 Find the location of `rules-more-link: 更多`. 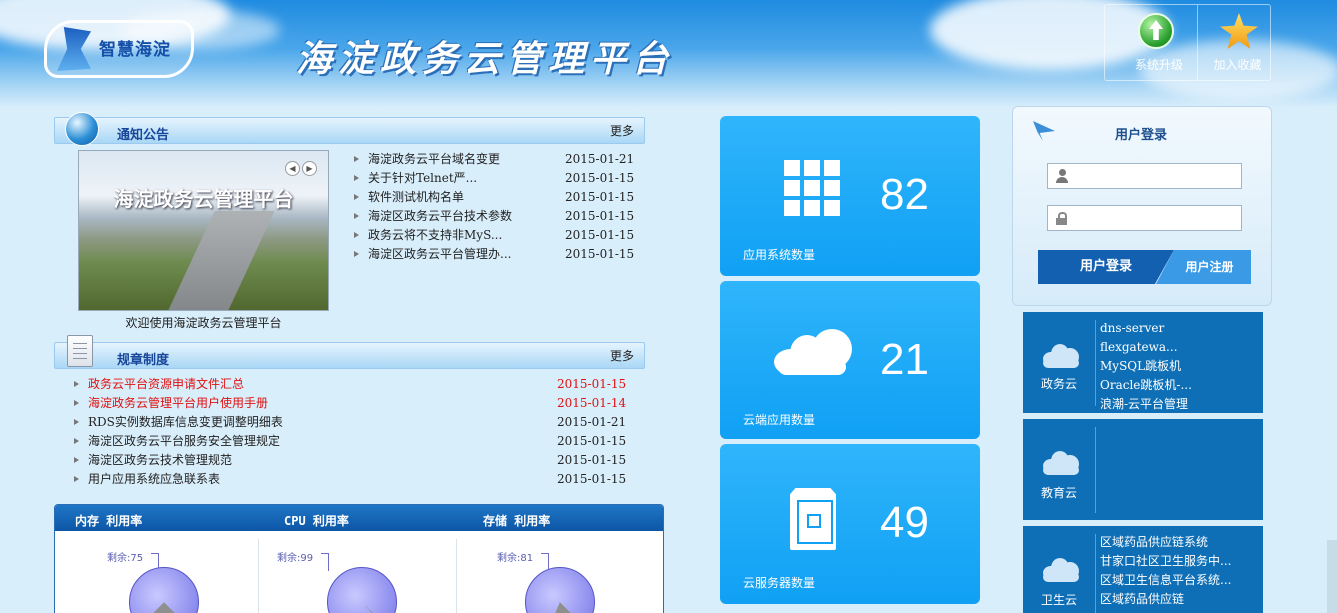

rules-more-link: 更多 is located at coordinates (622, 355).